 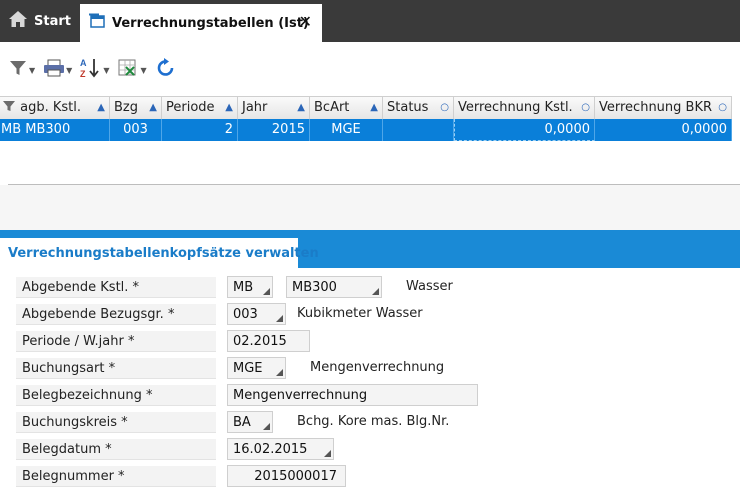 I want to click on label-buchungskreis: Buchungskreis *, so click(x=116, y=422).